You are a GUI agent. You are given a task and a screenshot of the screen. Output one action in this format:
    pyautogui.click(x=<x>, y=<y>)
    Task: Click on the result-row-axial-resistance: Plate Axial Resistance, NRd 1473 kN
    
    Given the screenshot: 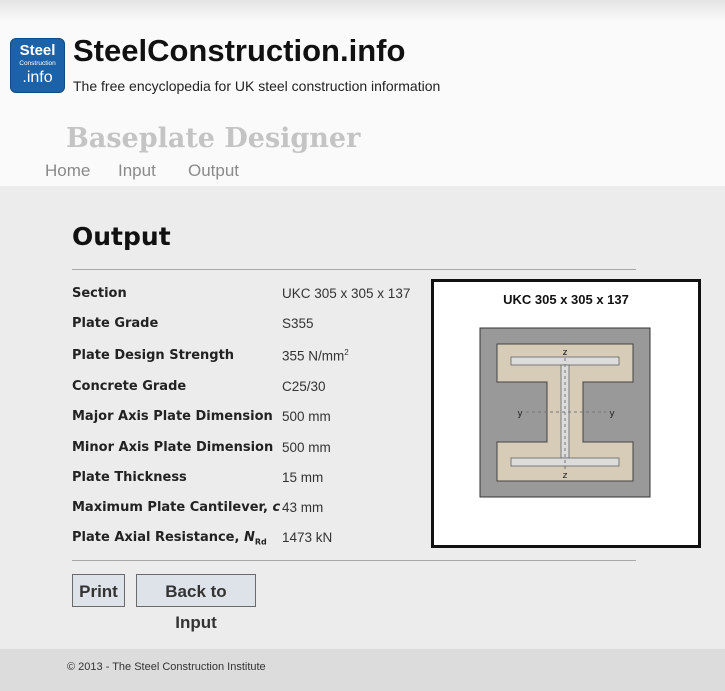 What is the action you would take?
    pyautogui.click(x=247, y=540)
    